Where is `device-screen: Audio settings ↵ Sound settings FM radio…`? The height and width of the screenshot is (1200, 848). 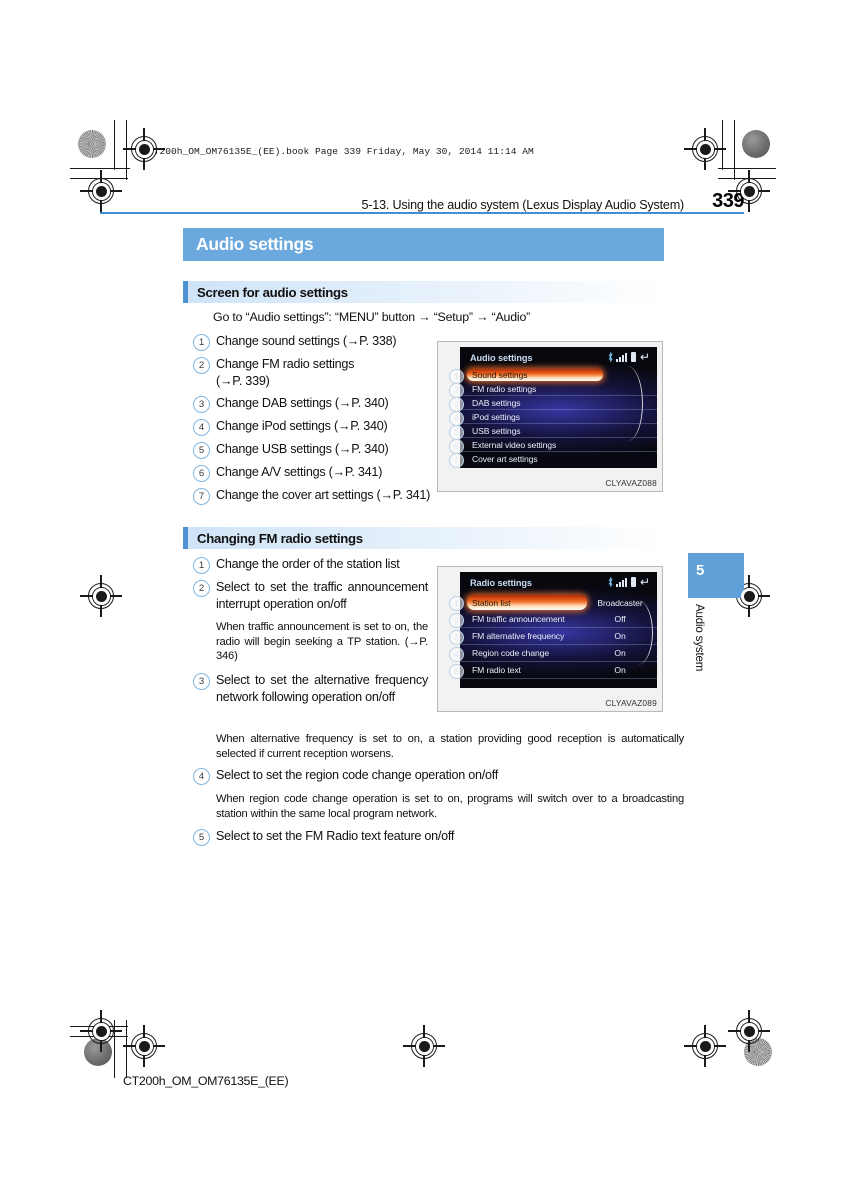
device-screen: Audio settings ↵ Sound settings FM radio… is located at coordinates (558, 407).